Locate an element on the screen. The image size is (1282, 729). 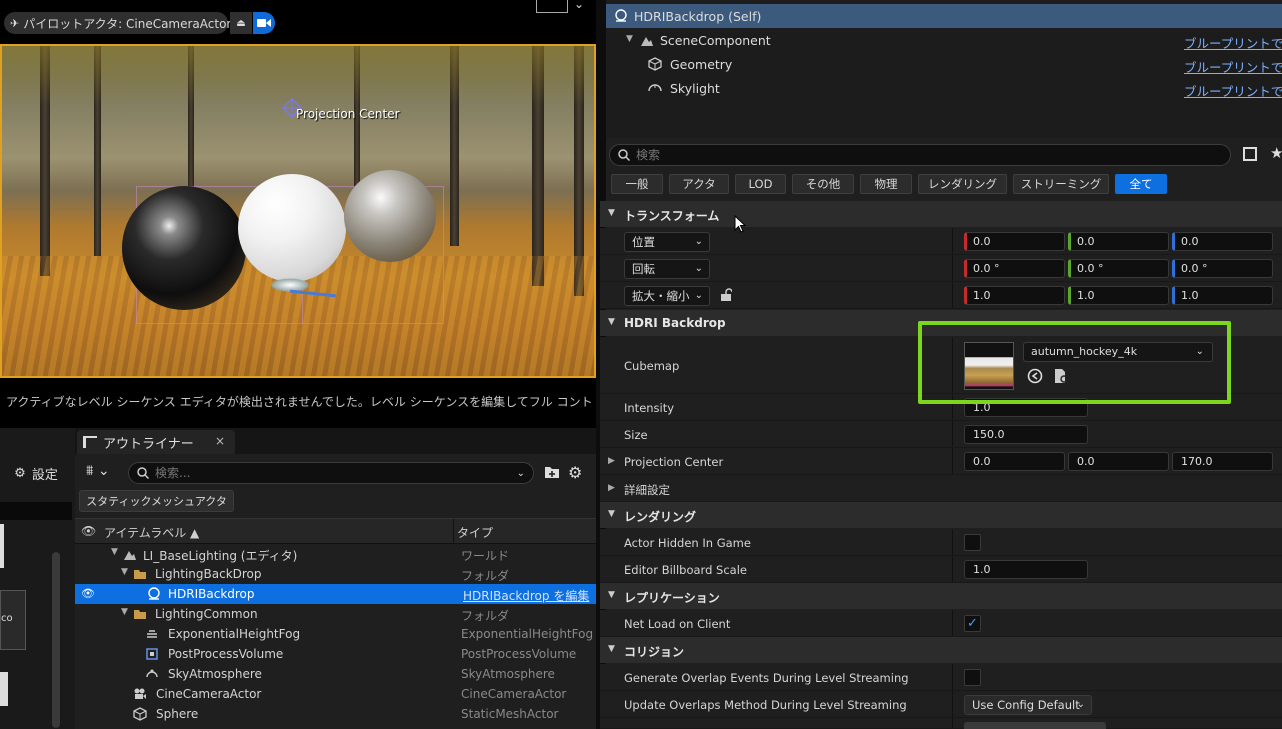
unlock-icon is located at coordinates (726, 295).